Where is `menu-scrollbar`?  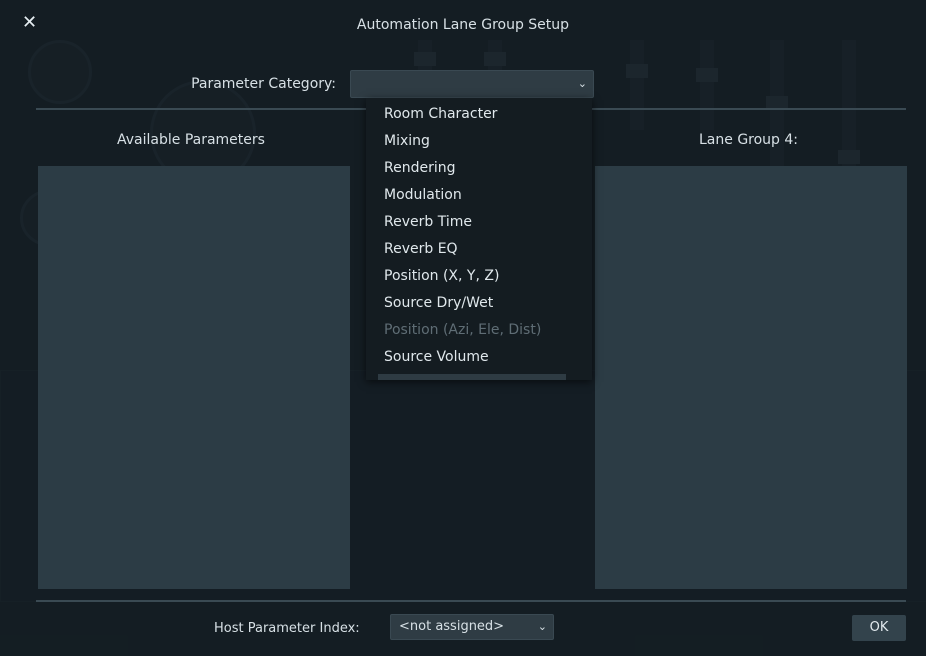
menu-scrollbar is located at coordinates (472, 377).